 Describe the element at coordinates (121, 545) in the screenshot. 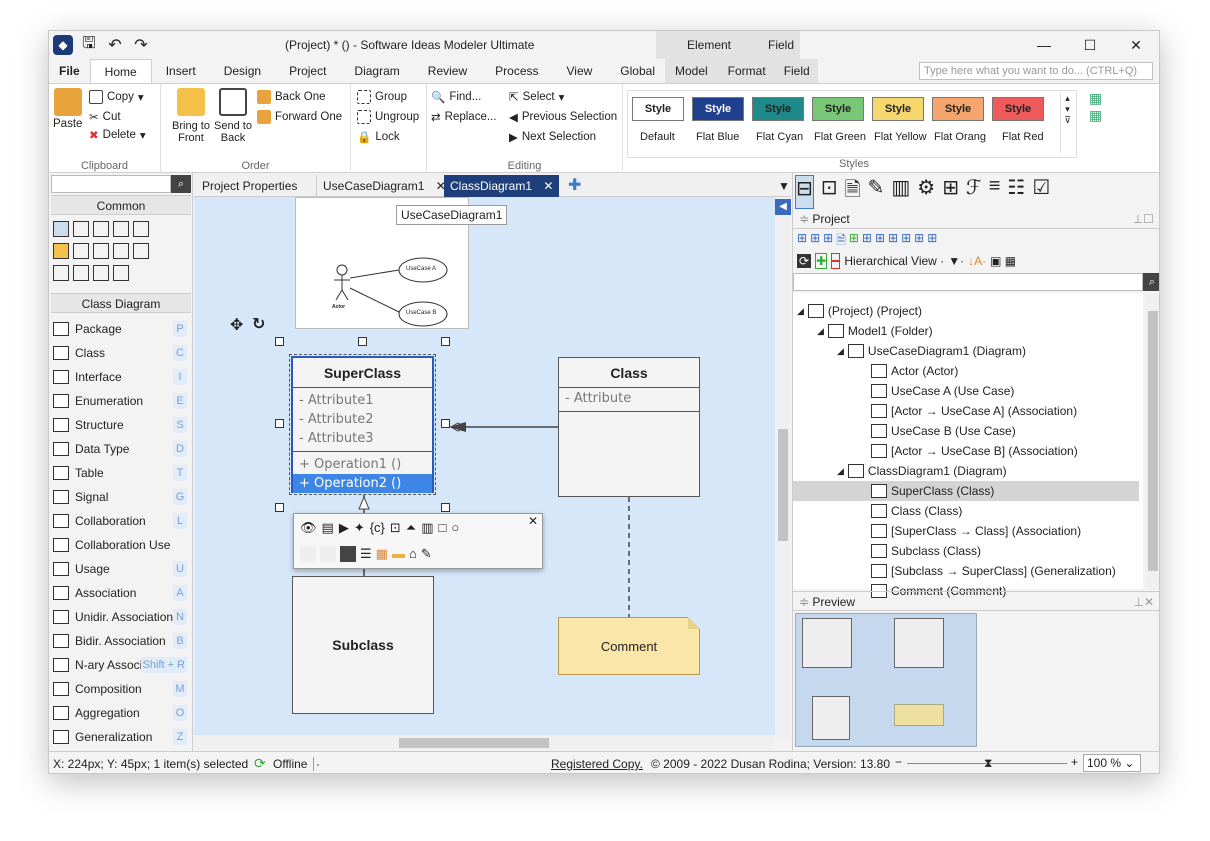

I see `toolbox-item: Collaboration Use` at that location.